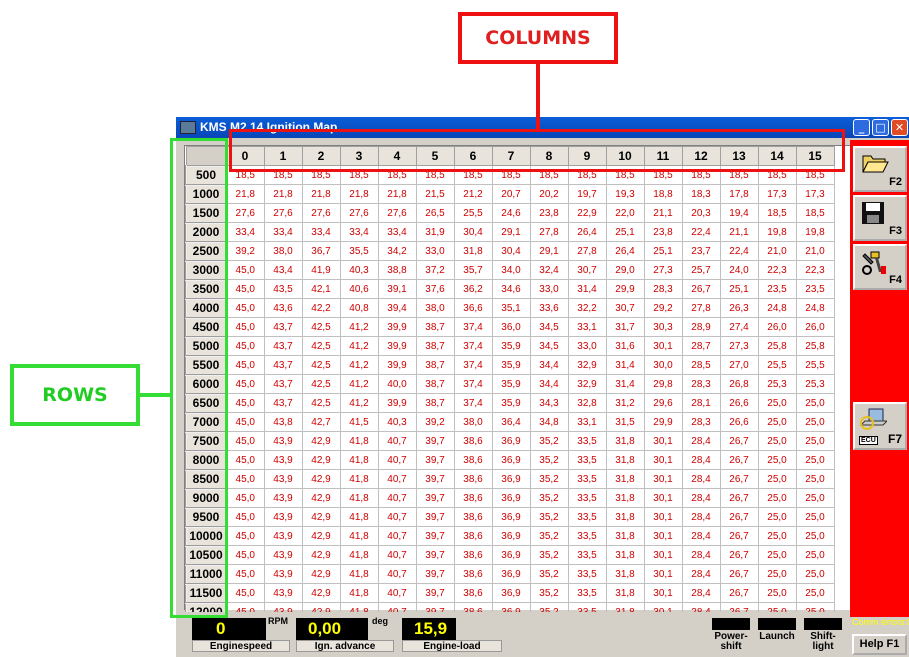 The height and width of the screenshot is (657, 909). I want to click on map-cell: 27,8, so click(587, 251).